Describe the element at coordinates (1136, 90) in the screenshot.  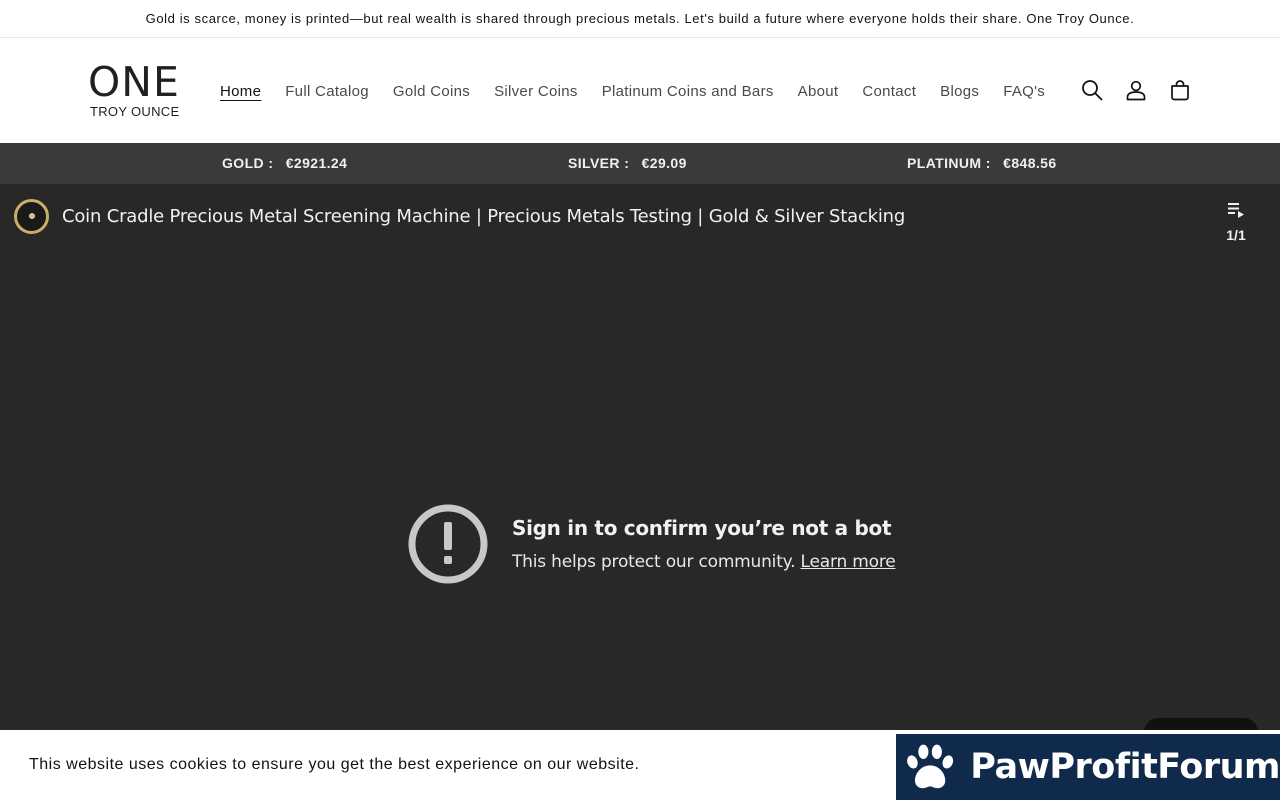
I see `account-icon` at that location.